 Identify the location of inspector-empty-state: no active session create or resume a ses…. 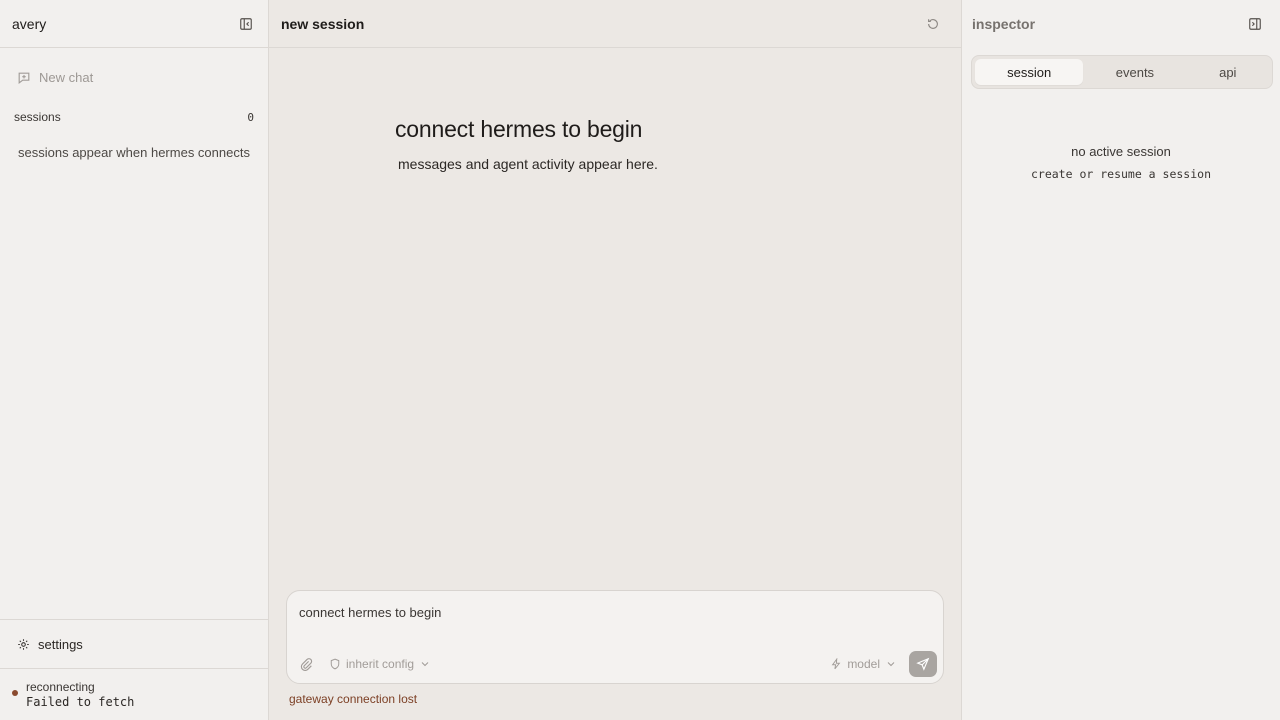
(1121, 162).